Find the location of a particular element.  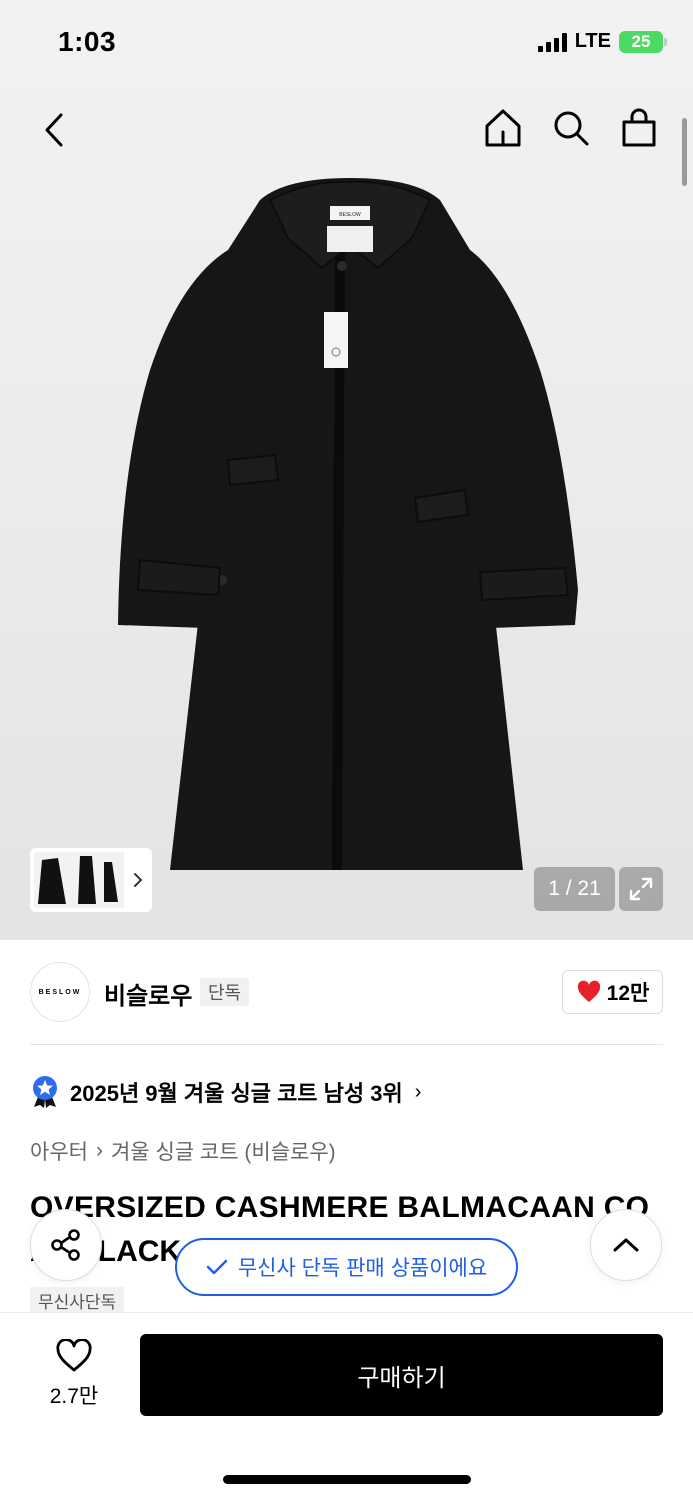

status-bar: 1:03 LTE 25 is located at coordinates (346, 43).